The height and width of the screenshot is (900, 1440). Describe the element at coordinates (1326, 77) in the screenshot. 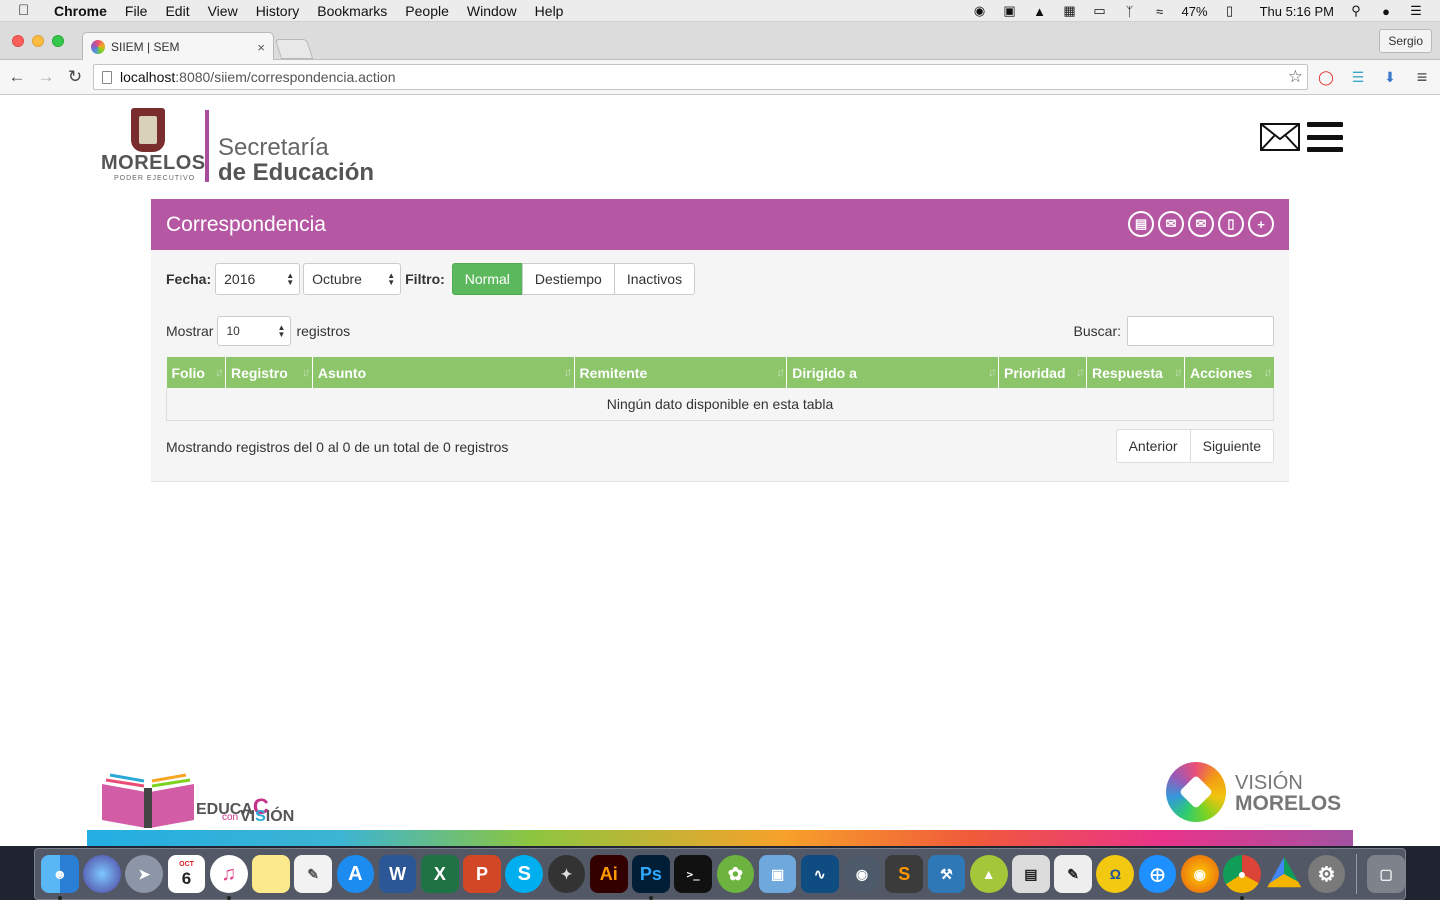

I see `opera-extension-icon: ◯` at that location.